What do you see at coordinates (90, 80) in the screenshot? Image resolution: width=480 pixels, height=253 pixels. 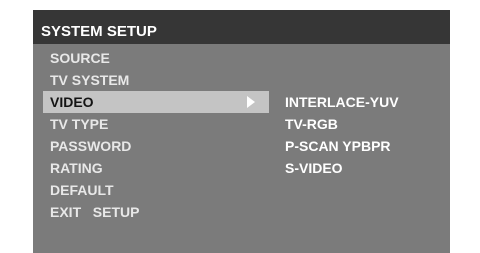 I see `menu-item-label: TV SYSTEM` at bounding box center [90, 80].